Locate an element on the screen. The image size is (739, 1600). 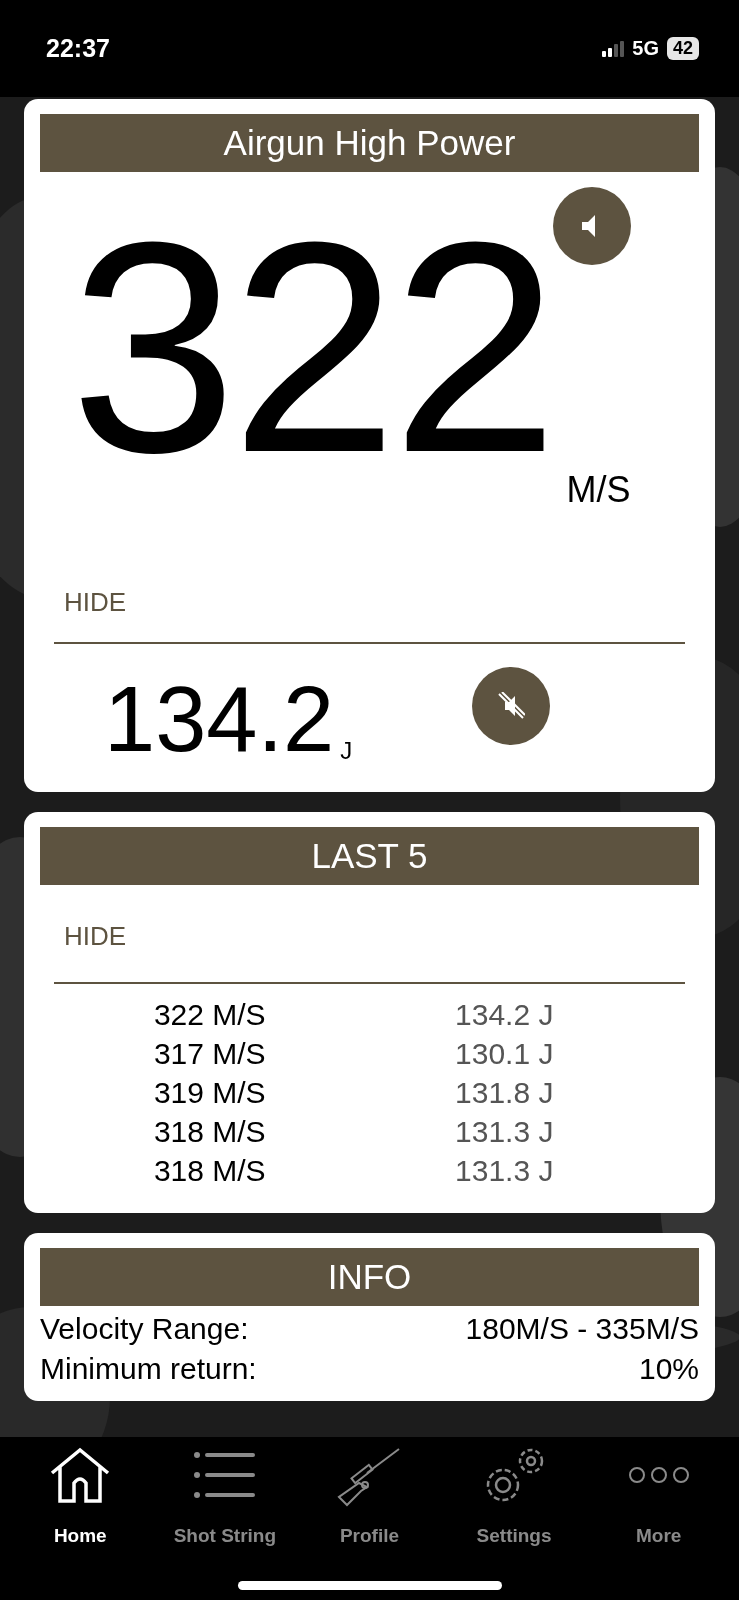
signal-icon is located at coordinates (613, 48).